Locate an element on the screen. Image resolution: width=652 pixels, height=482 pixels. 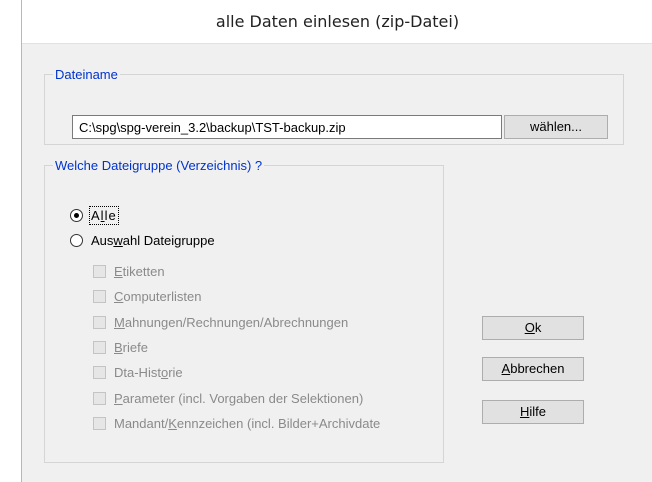
checkbox-label: Etiketten is located at coordinates (139, 271).